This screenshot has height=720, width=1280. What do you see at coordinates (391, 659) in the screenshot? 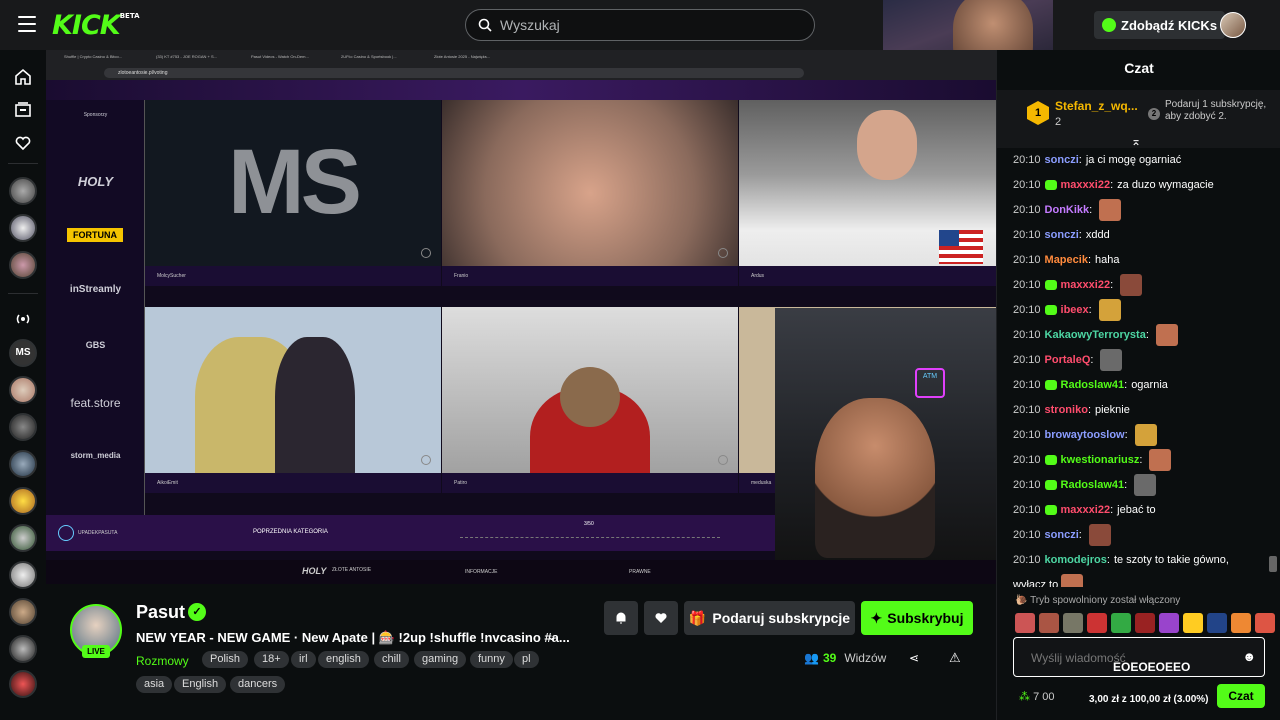
I see `tag: chill` at bounding box center [391, 659].